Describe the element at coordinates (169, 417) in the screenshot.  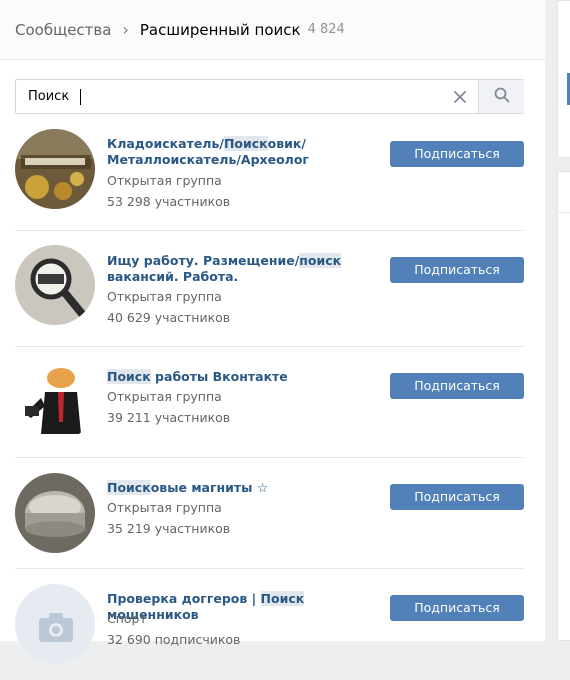
I see `member-count: 39 211 участников` at that location.